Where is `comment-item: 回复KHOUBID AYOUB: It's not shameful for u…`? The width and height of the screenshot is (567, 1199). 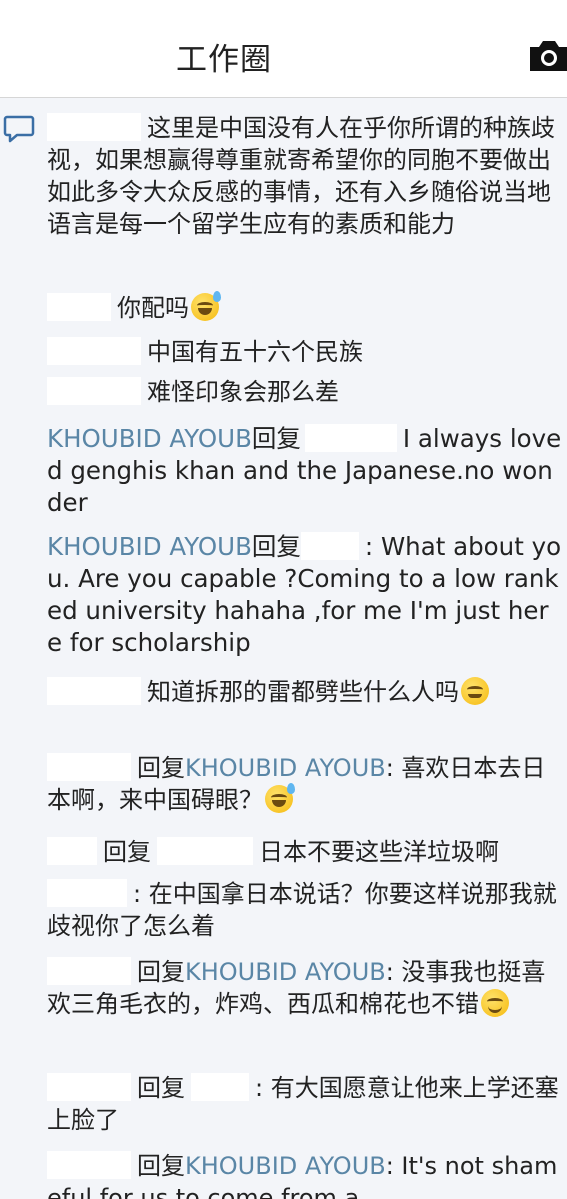
comment-item: 回复KHOUBID AYOUB: It's not shameful for u… is located at coordinates (304, 1174).